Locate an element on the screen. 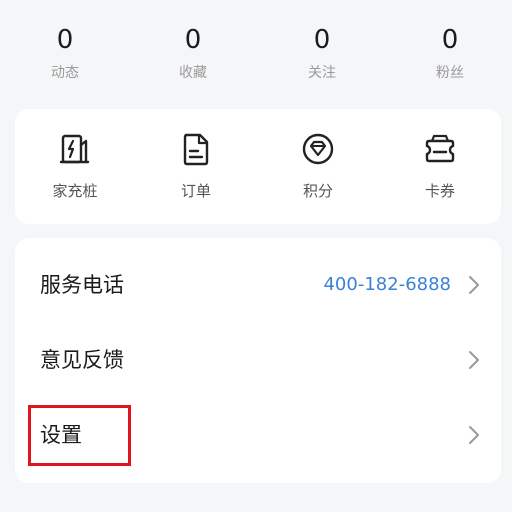 This screenshot has width=512, height=512. stat-posts: 0 动态 is located at coordinates (65, 52).